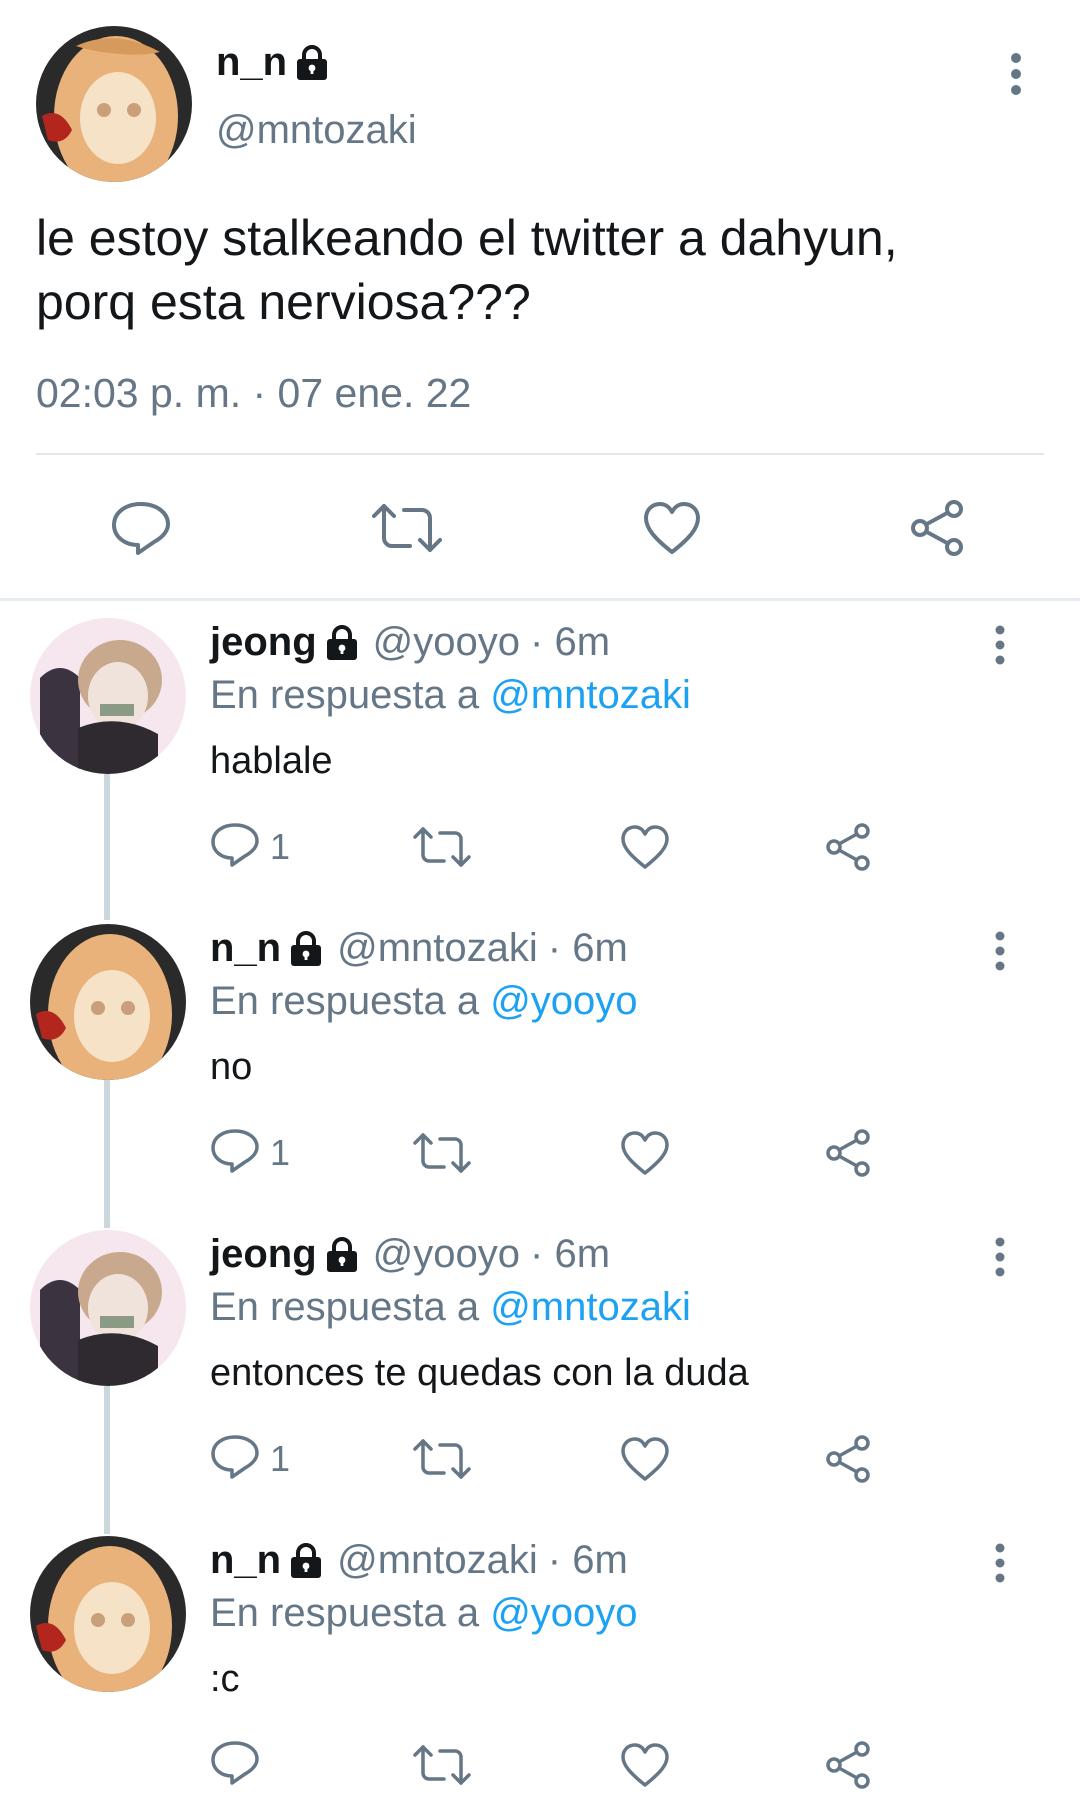 Image resolution: width=1080 pixels, height=1818 pixels. I want to click on tweet-text-line-1: le estoy stalkeando el twitter a dahyun,, so click(467, 238).